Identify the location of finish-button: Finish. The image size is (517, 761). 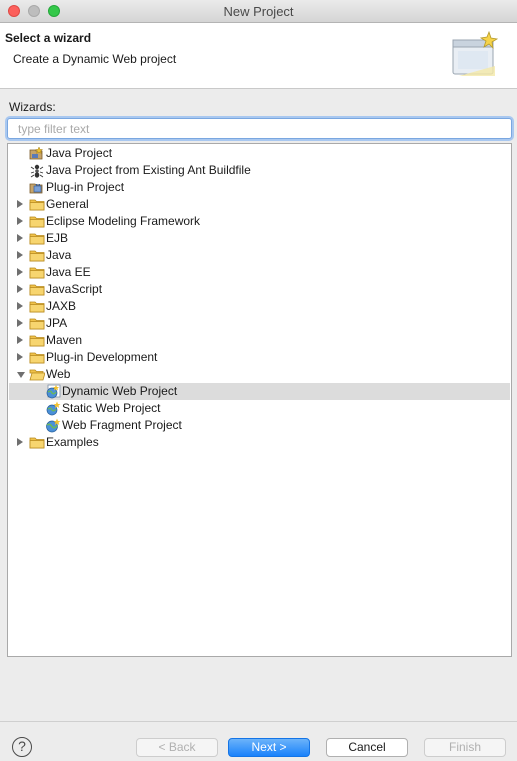
(465, 747).